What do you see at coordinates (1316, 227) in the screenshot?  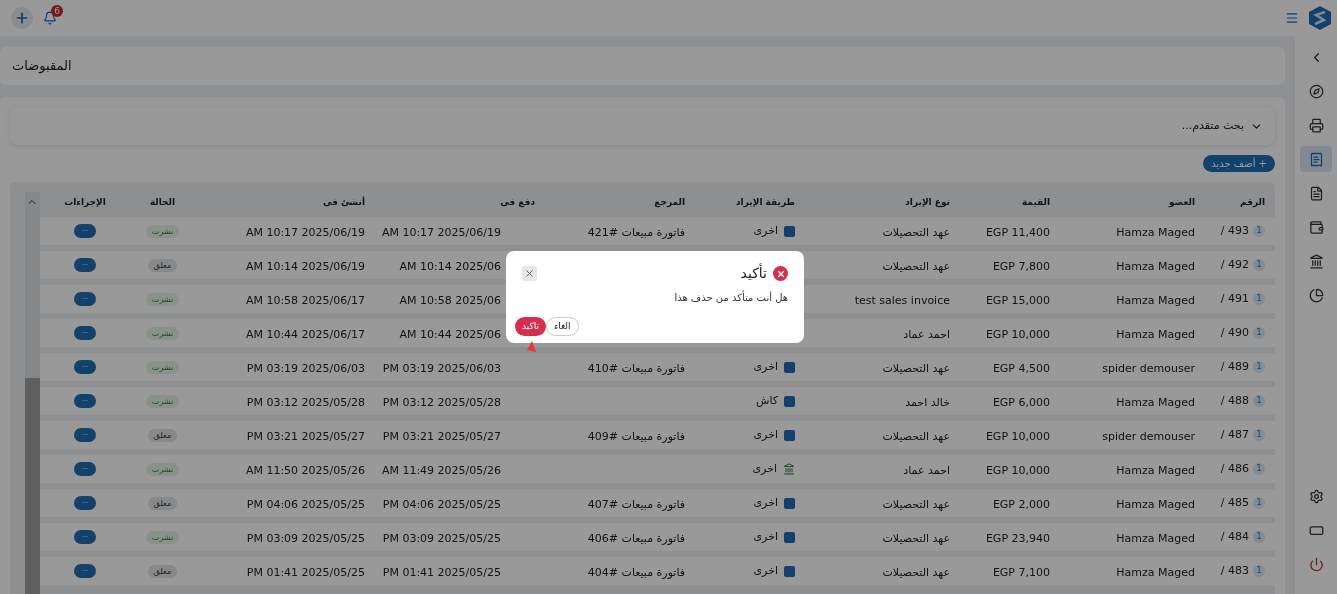 I see `wallet-icon` at bounding box center [1316, 227].